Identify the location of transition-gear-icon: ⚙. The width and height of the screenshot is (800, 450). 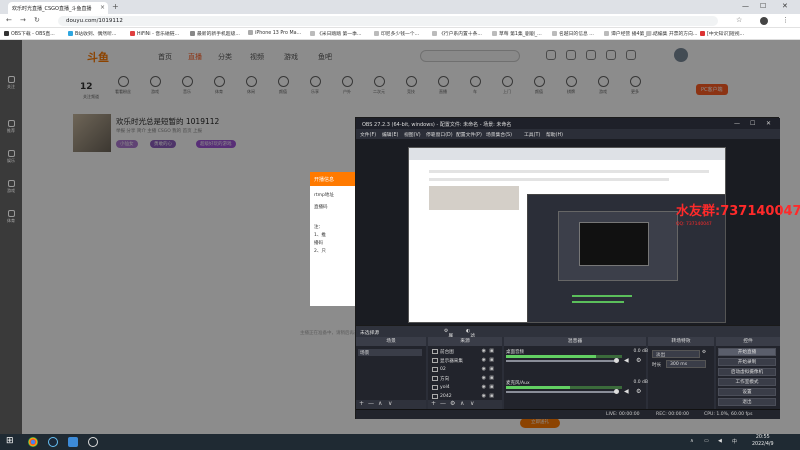
(704, 352).